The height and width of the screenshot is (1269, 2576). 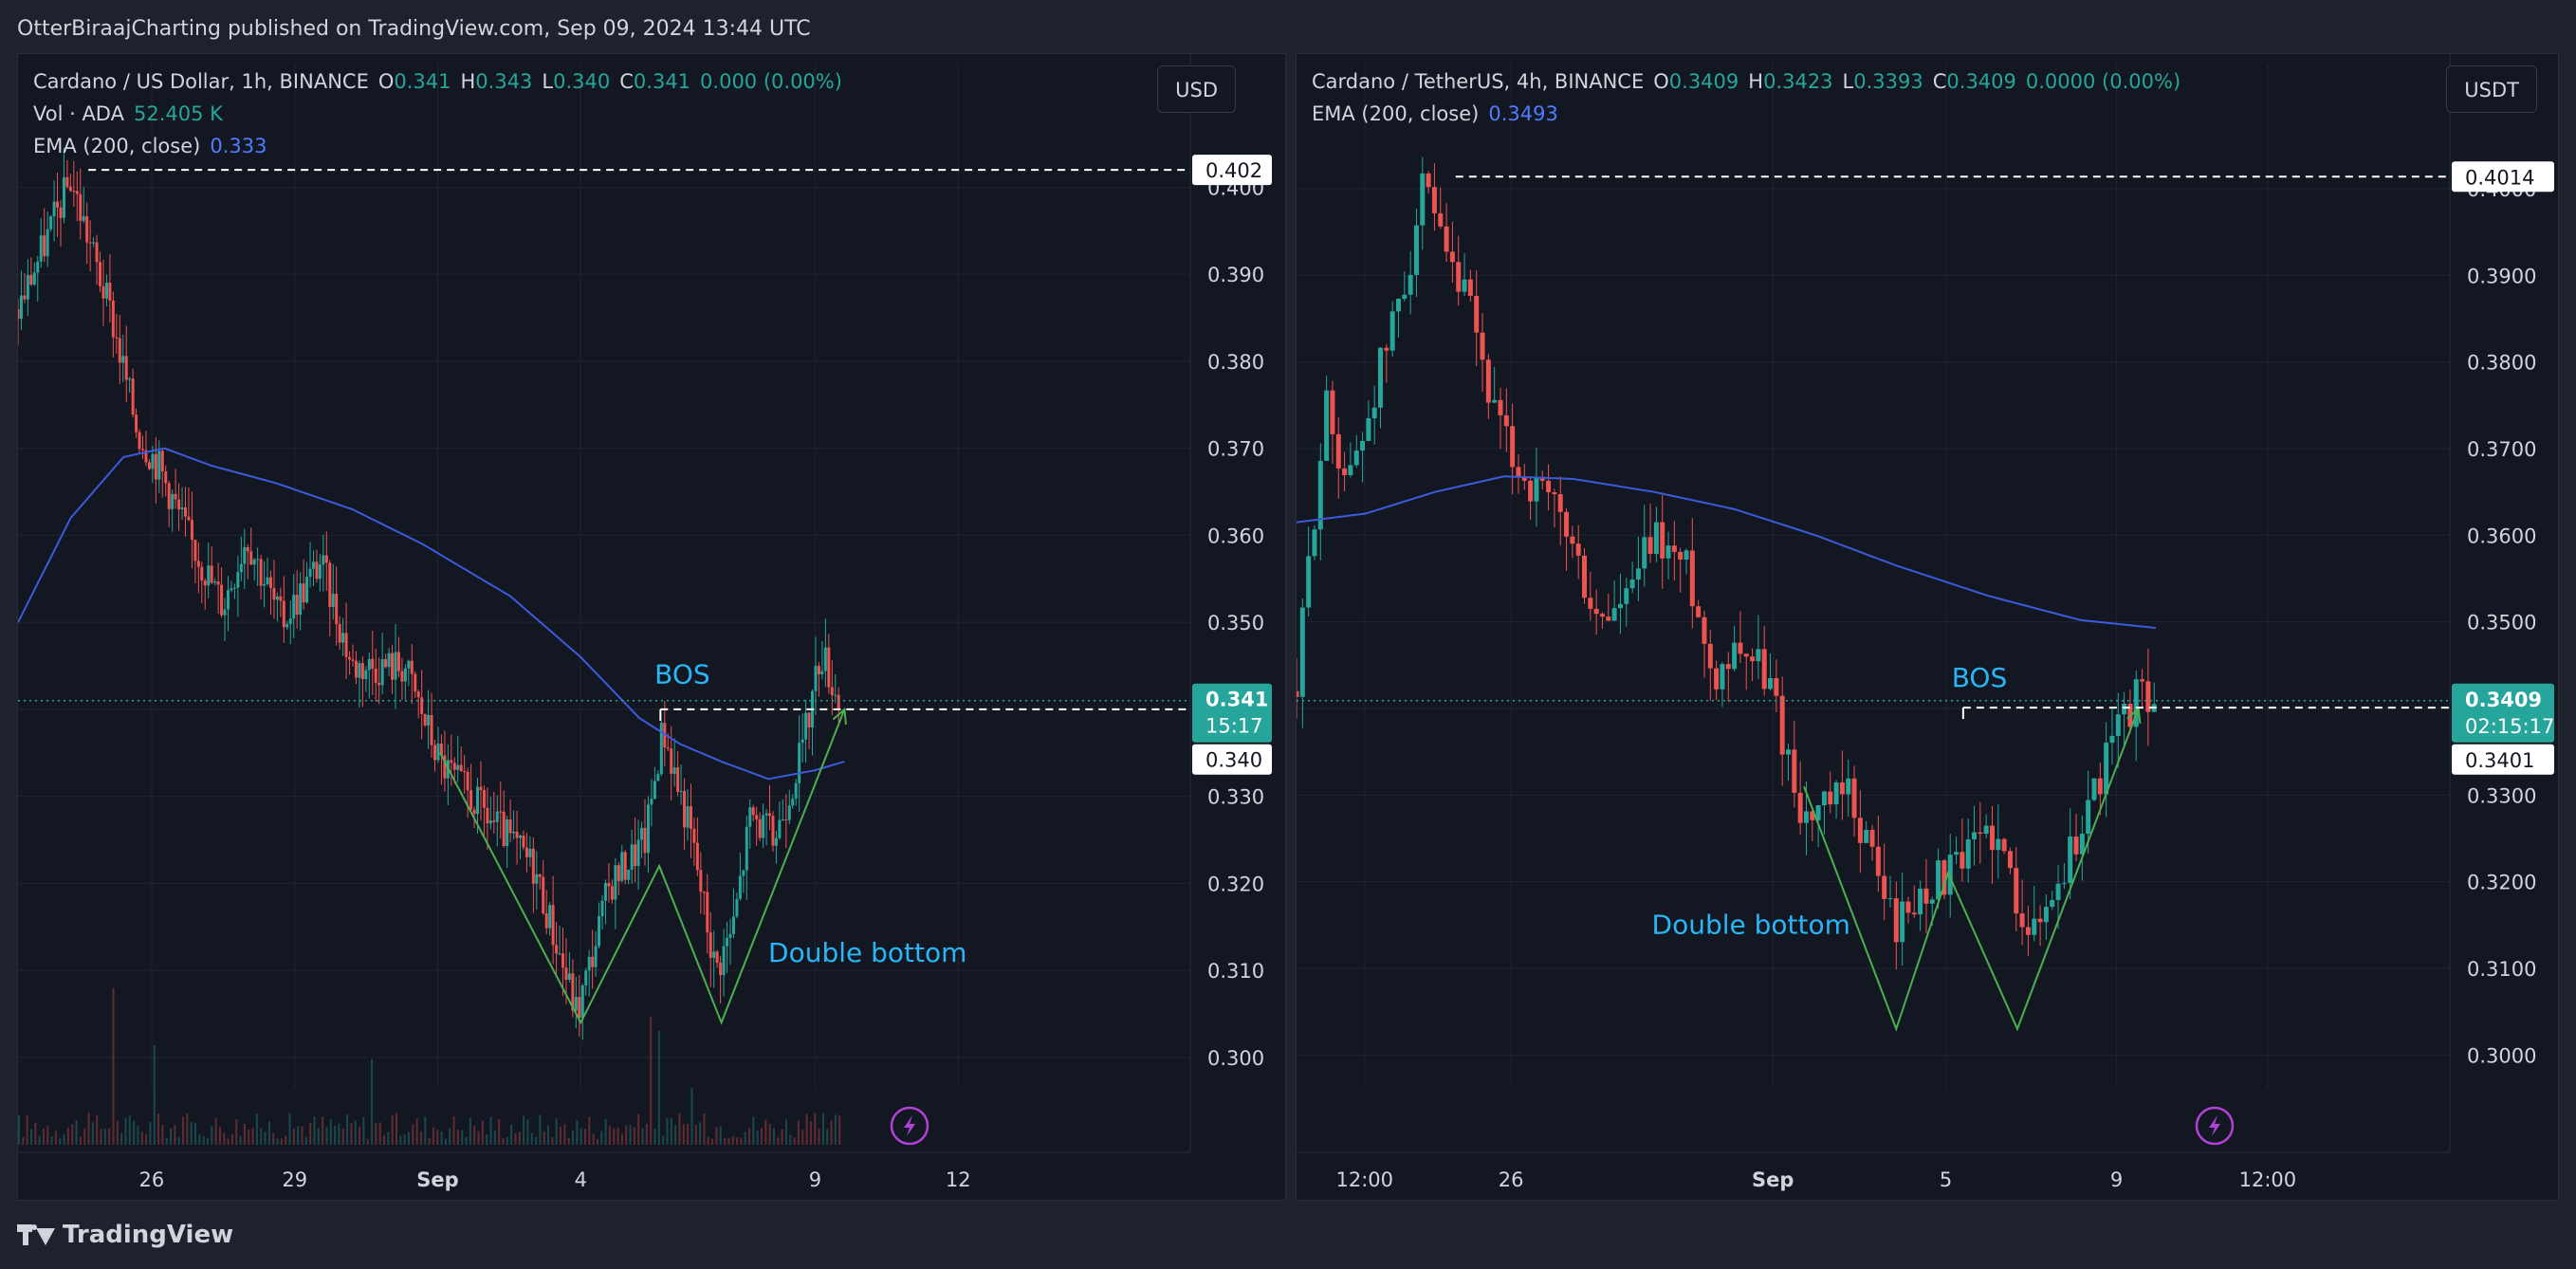 I want to click on y-tick-label: 0.3100, so click(x=2501, y=969).